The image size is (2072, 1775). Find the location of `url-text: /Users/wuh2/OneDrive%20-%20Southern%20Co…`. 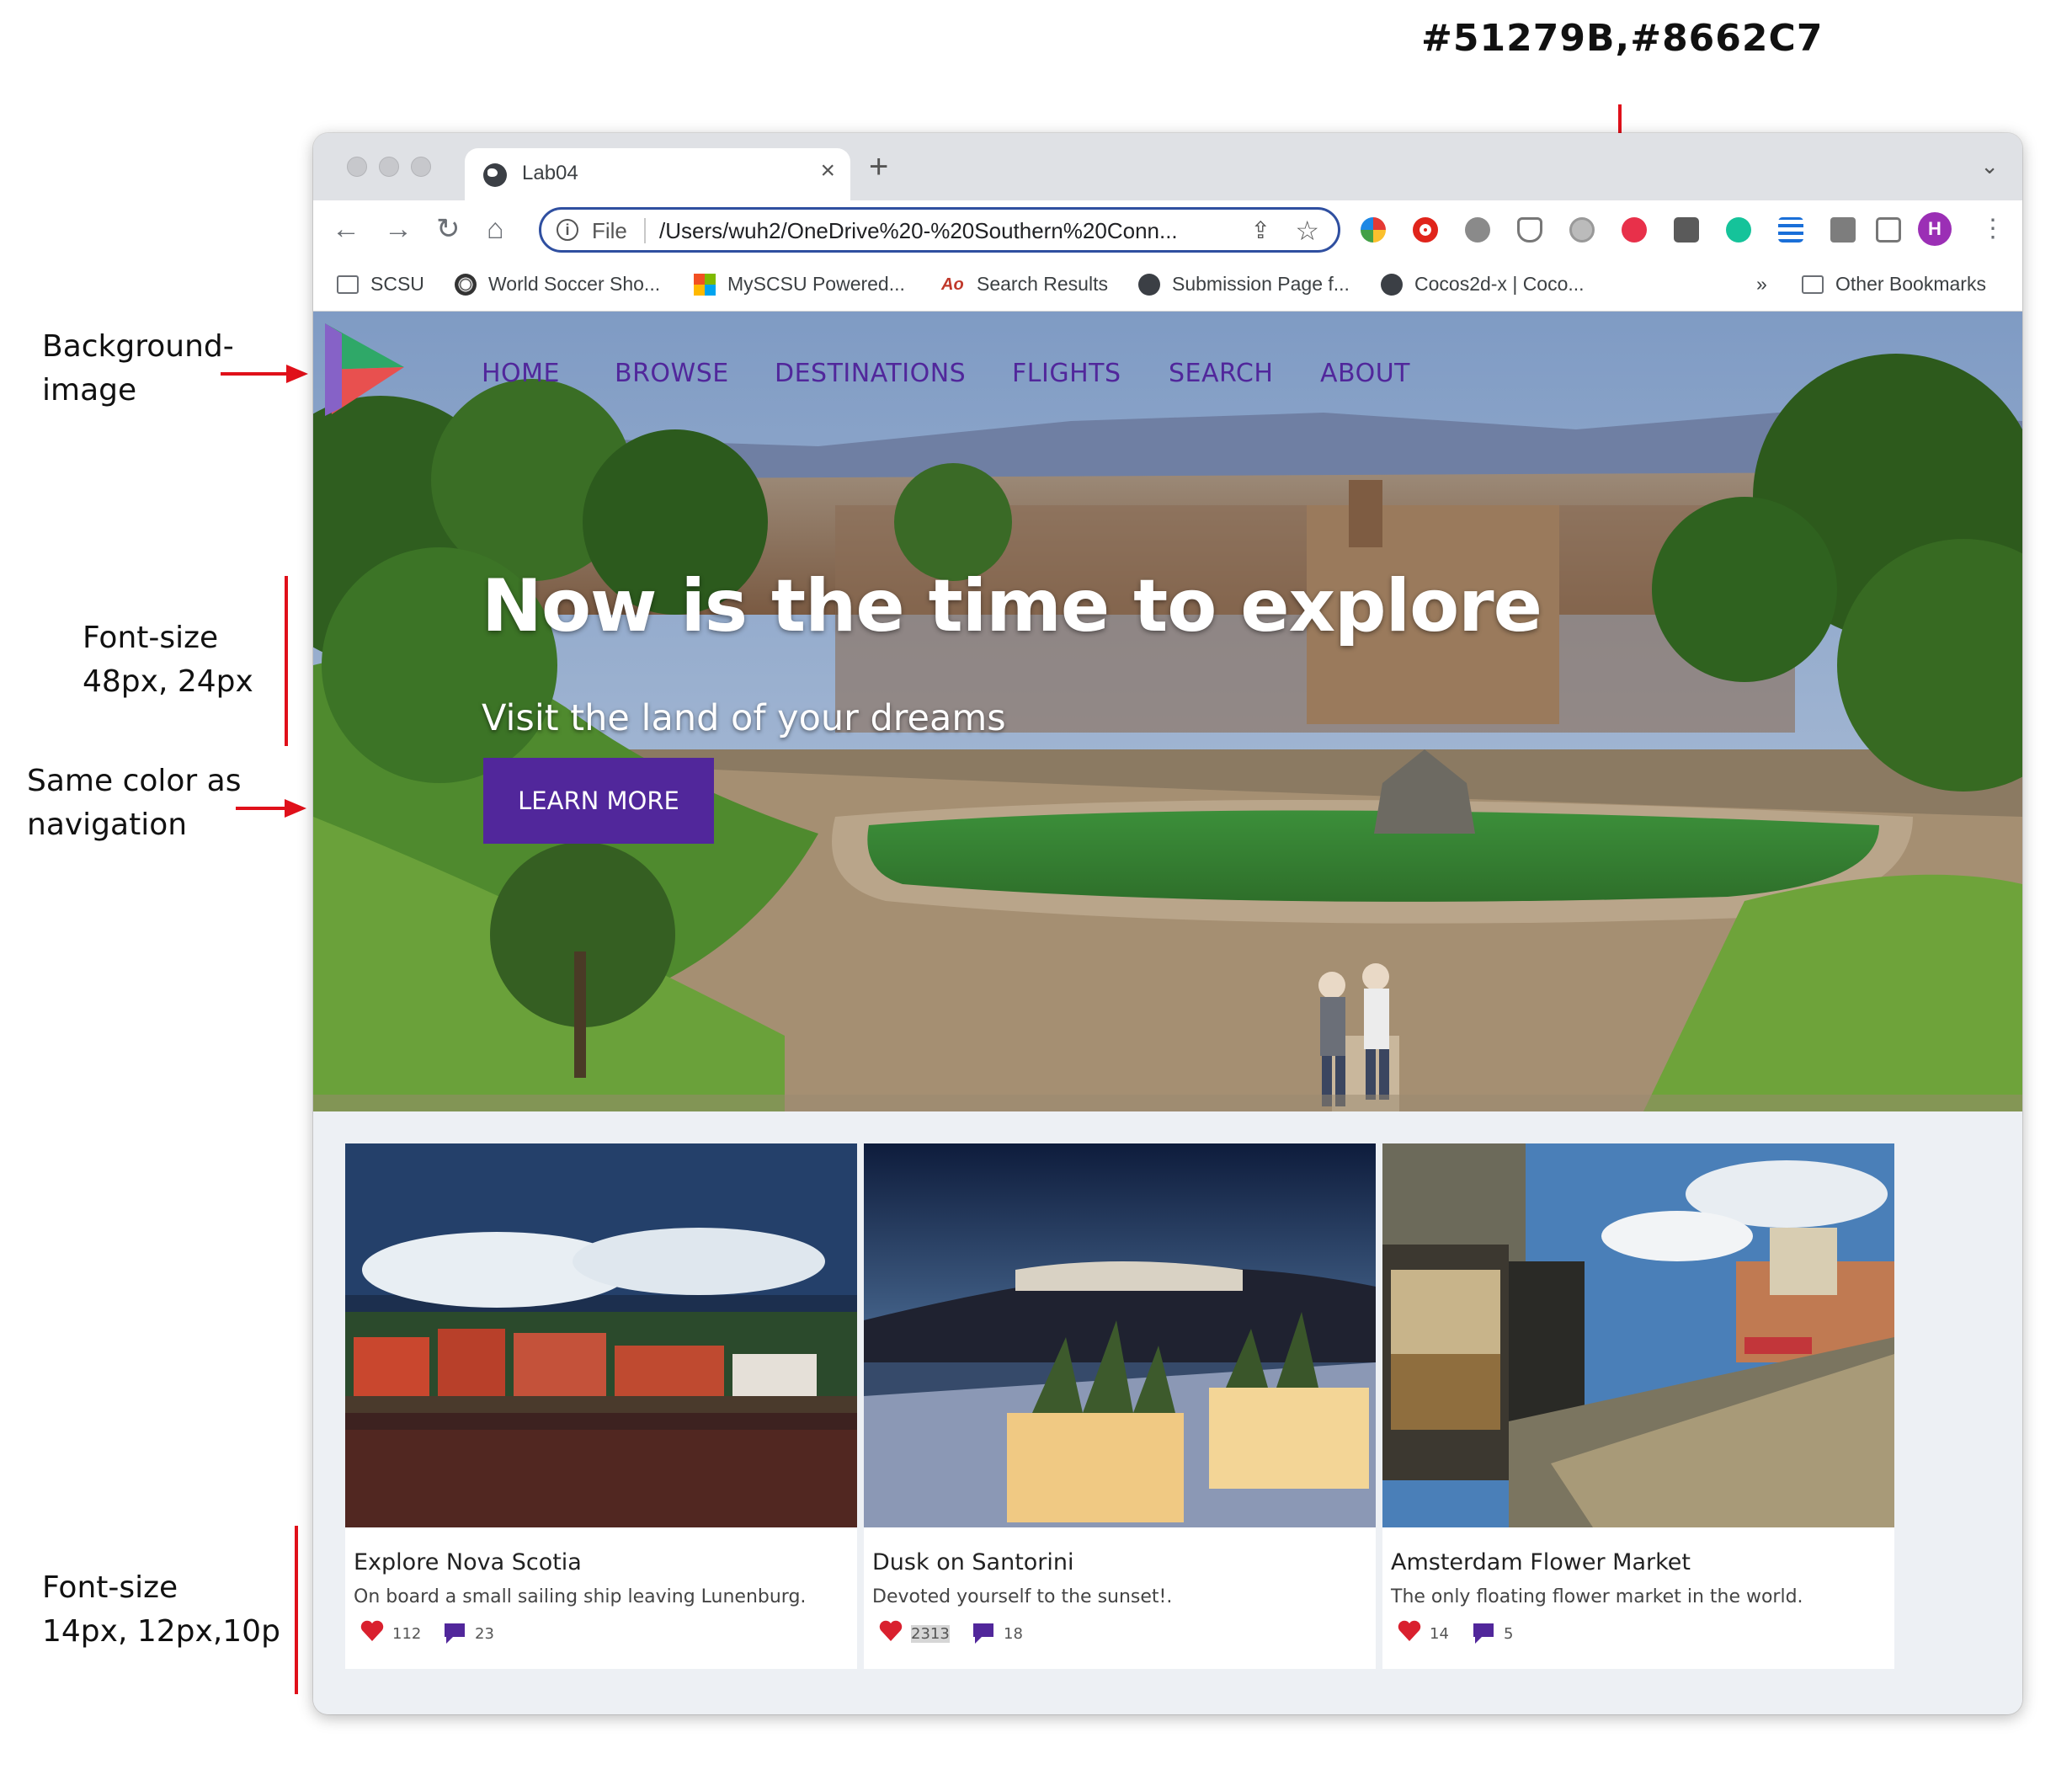

url-text: /Users/wuh2/OneDrive%20-%20Southern%20Co… is located at coordinates (918, 231).